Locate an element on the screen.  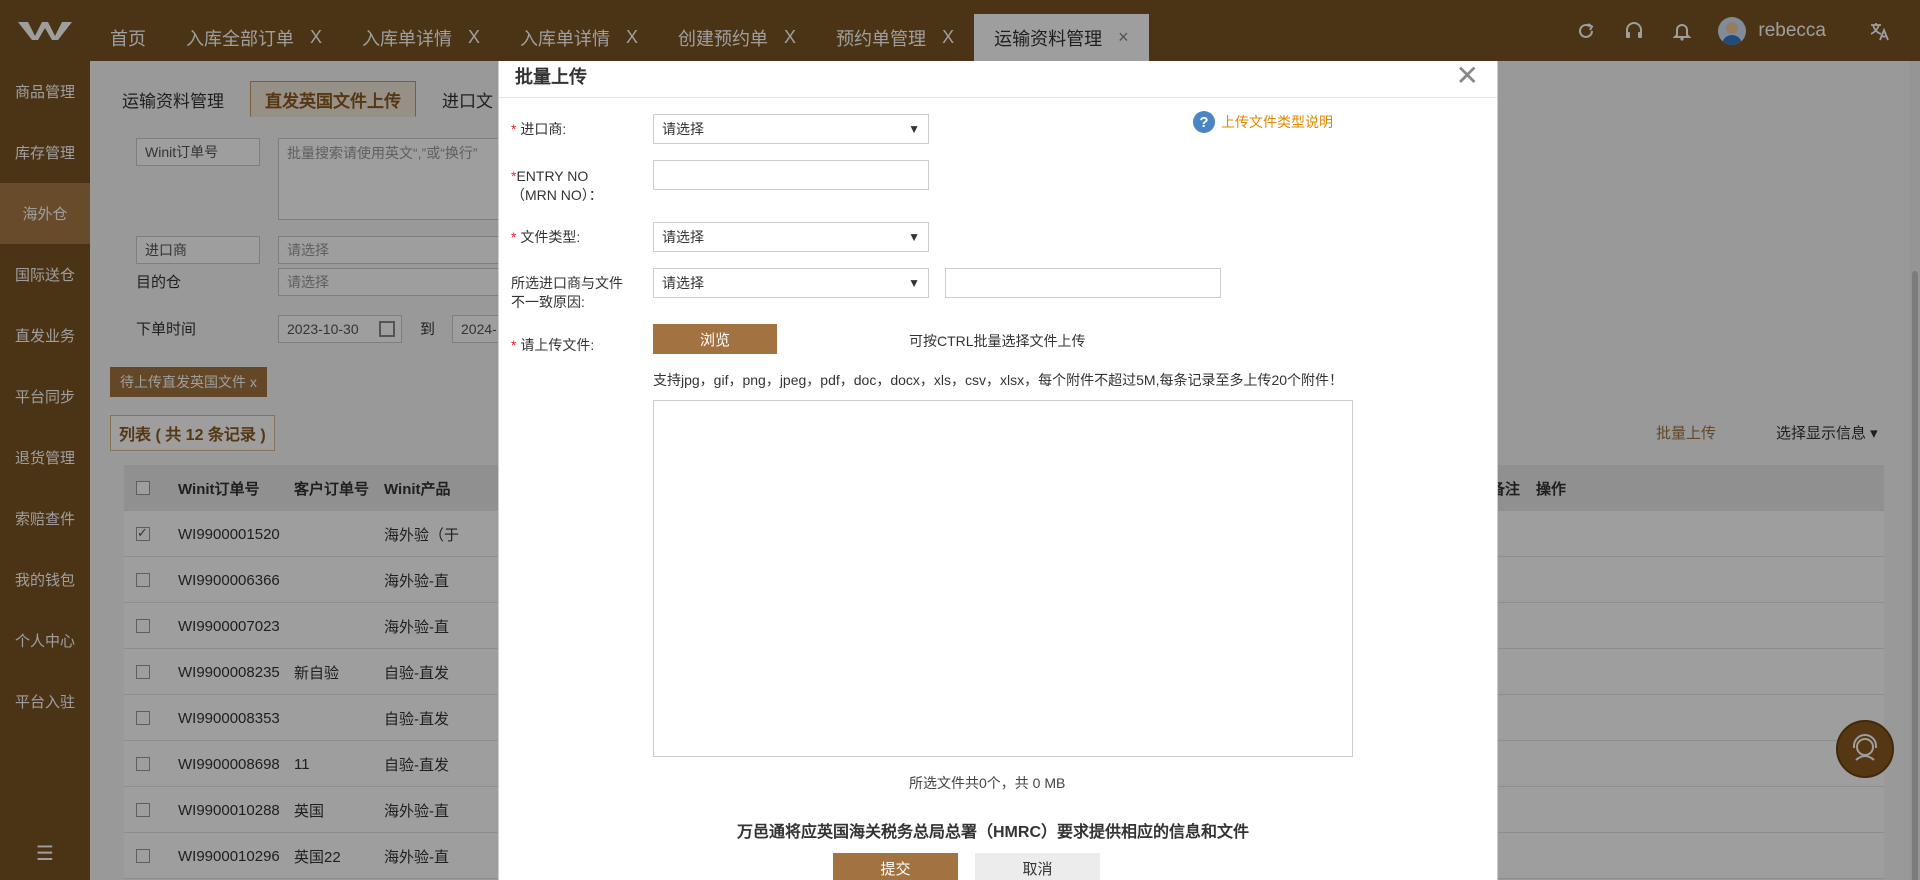
mismatch-reason-label: 所选进口商与文件 不一致原因: is located at coordinates (567, 293).